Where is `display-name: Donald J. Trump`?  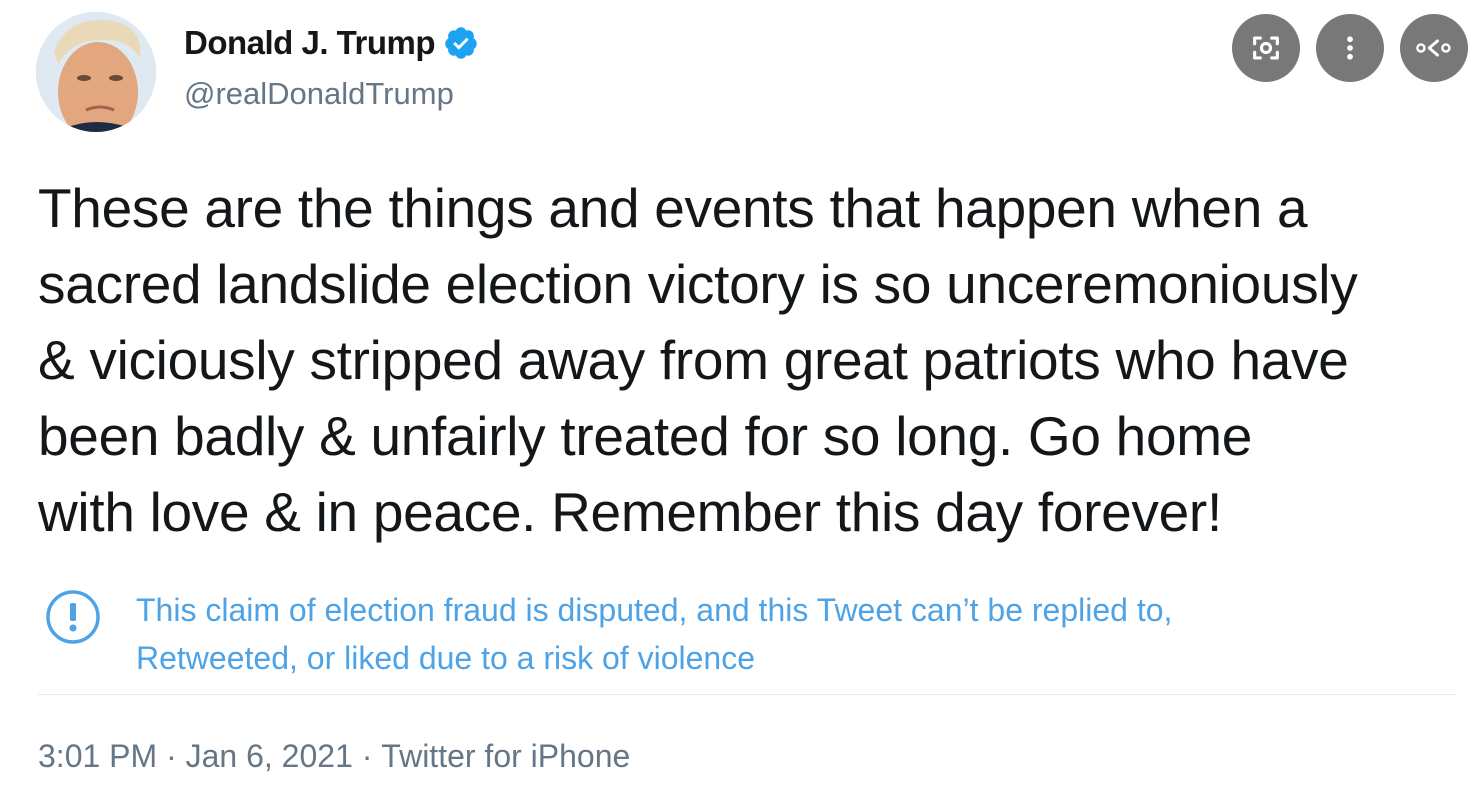
display-name: Donald J. Trump is located at coordinates (310, 43).